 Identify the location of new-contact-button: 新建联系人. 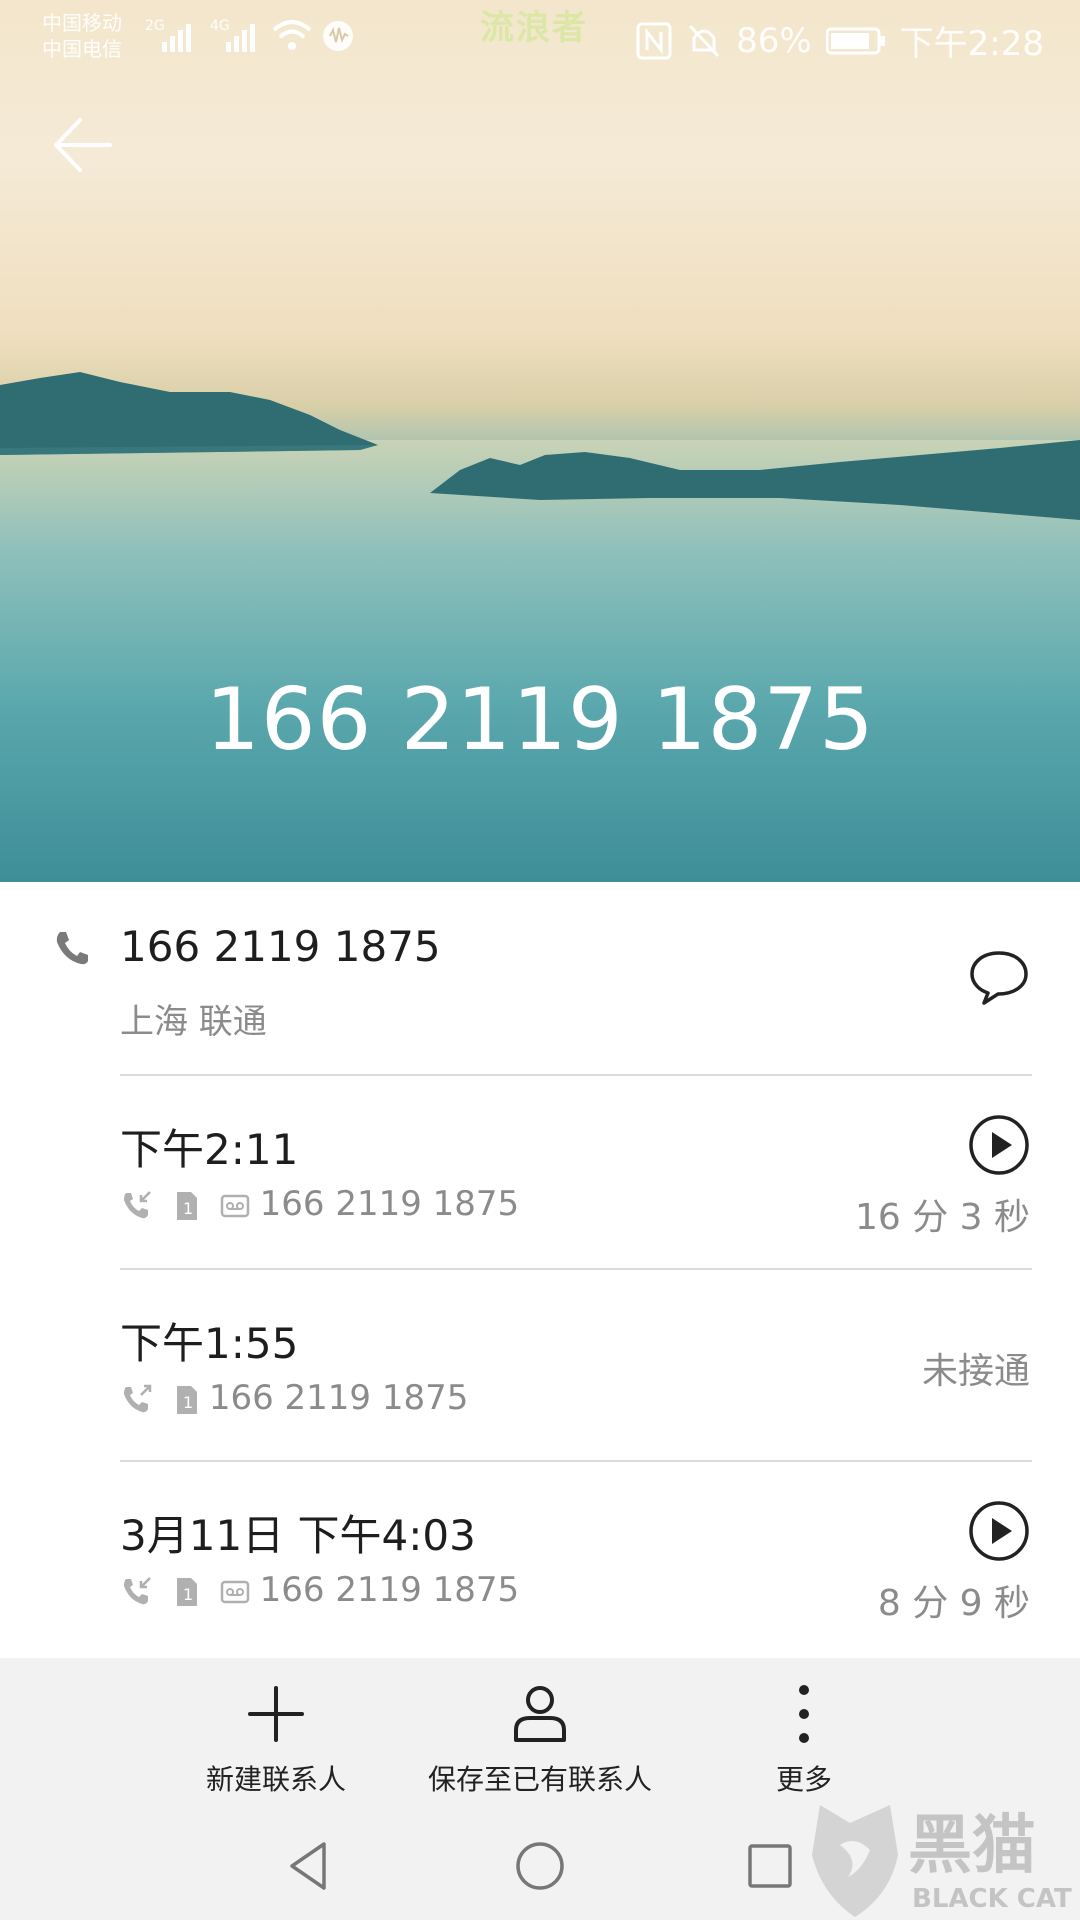
(276, 1733).